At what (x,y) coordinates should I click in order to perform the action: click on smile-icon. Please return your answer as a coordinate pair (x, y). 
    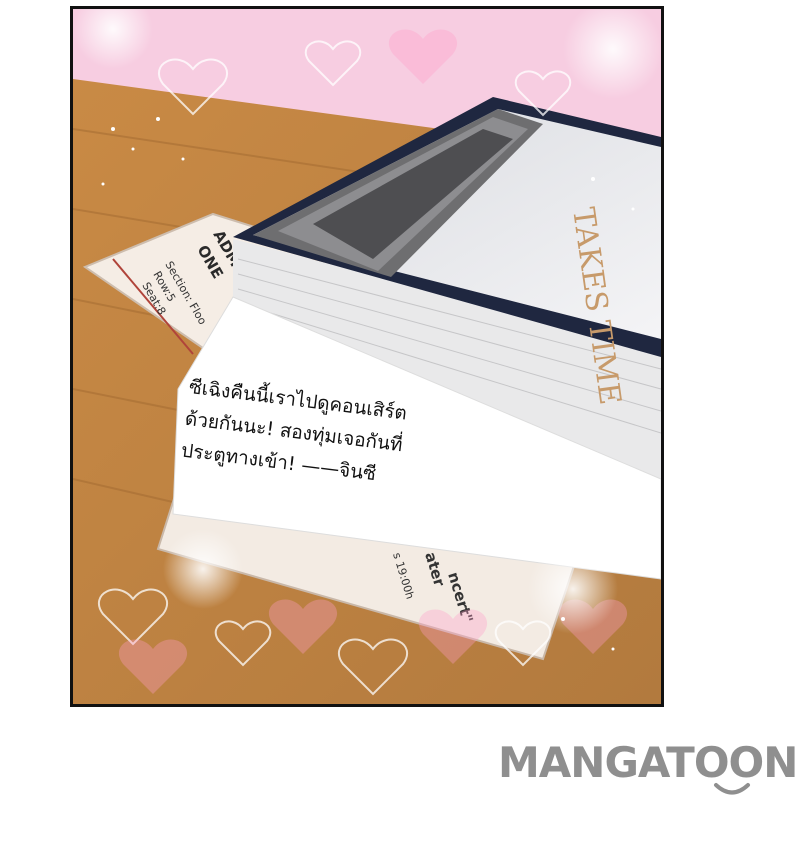
    Looking at the image, I should click on (732, 789).